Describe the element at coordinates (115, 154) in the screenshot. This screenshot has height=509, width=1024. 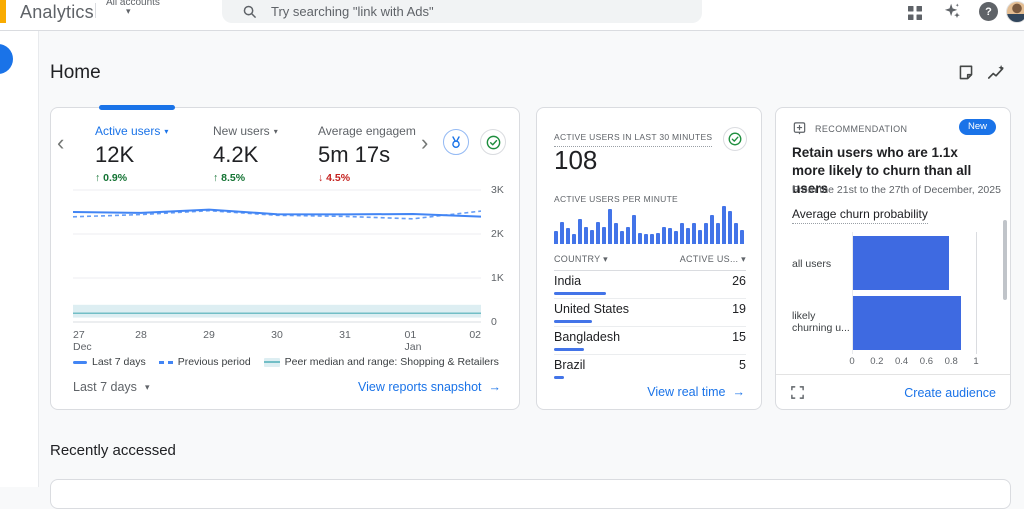
I see `metric-value: 12K` at that location.